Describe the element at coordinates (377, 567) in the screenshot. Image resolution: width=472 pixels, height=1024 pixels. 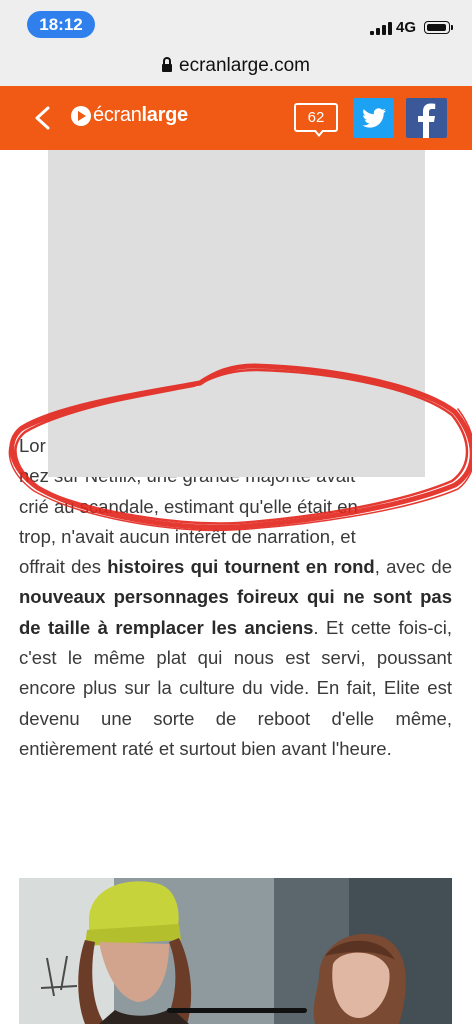
I see `text-fragment: ,` at that location.